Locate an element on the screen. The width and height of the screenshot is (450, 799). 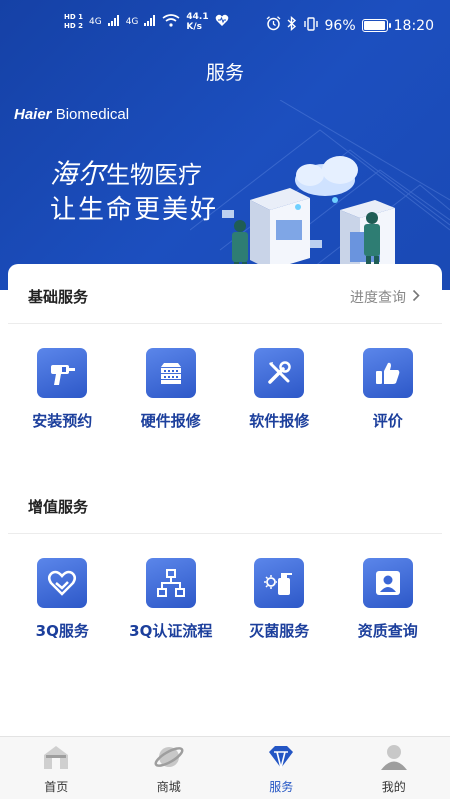
value-services-grid: 3Q服务 3Q认证流程 灭菌服务 资质查询 is located at coordinates (225, 599).